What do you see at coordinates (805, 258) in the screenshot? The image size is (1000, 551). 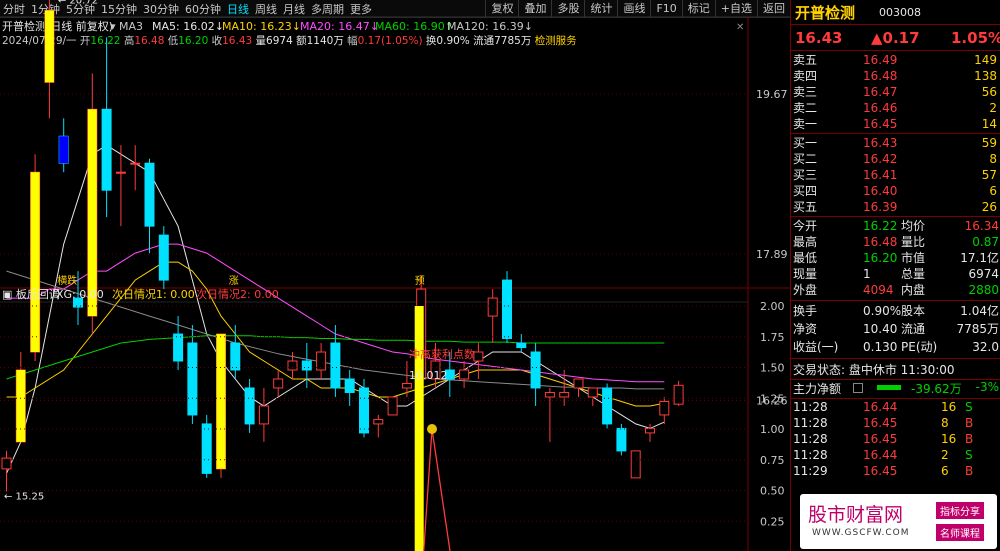 I see `stat-label: 最低` at bounding box center [805, 258].